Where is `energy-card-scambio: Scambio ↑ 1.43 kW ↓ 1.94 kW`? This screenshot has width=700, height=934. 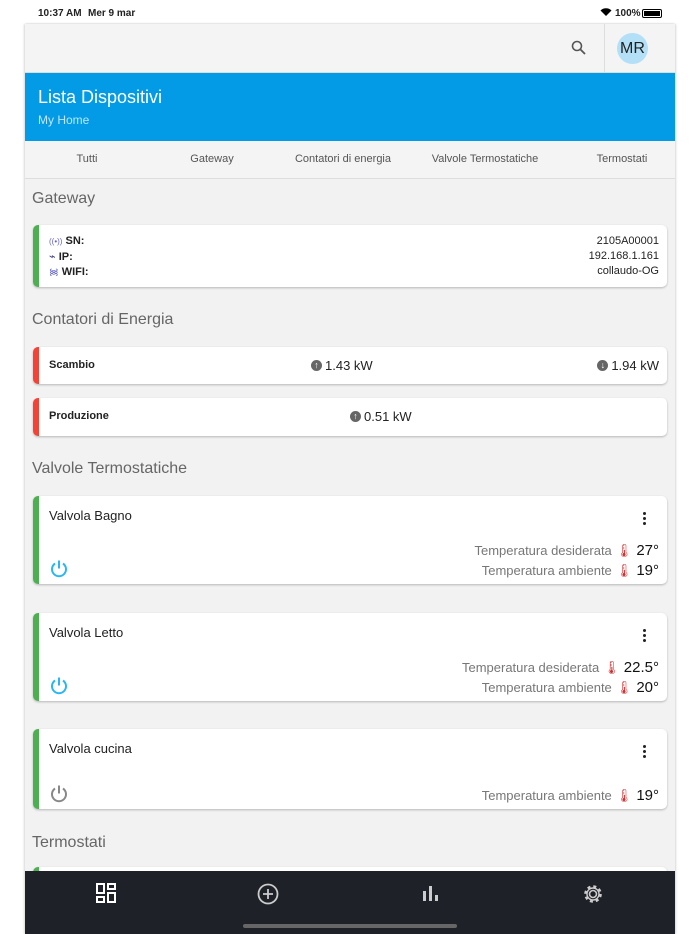
energy-card-scambio: Scambio ↑ 1.43 kW ↓ 1.94 kW is located at coordinates (350, 365).